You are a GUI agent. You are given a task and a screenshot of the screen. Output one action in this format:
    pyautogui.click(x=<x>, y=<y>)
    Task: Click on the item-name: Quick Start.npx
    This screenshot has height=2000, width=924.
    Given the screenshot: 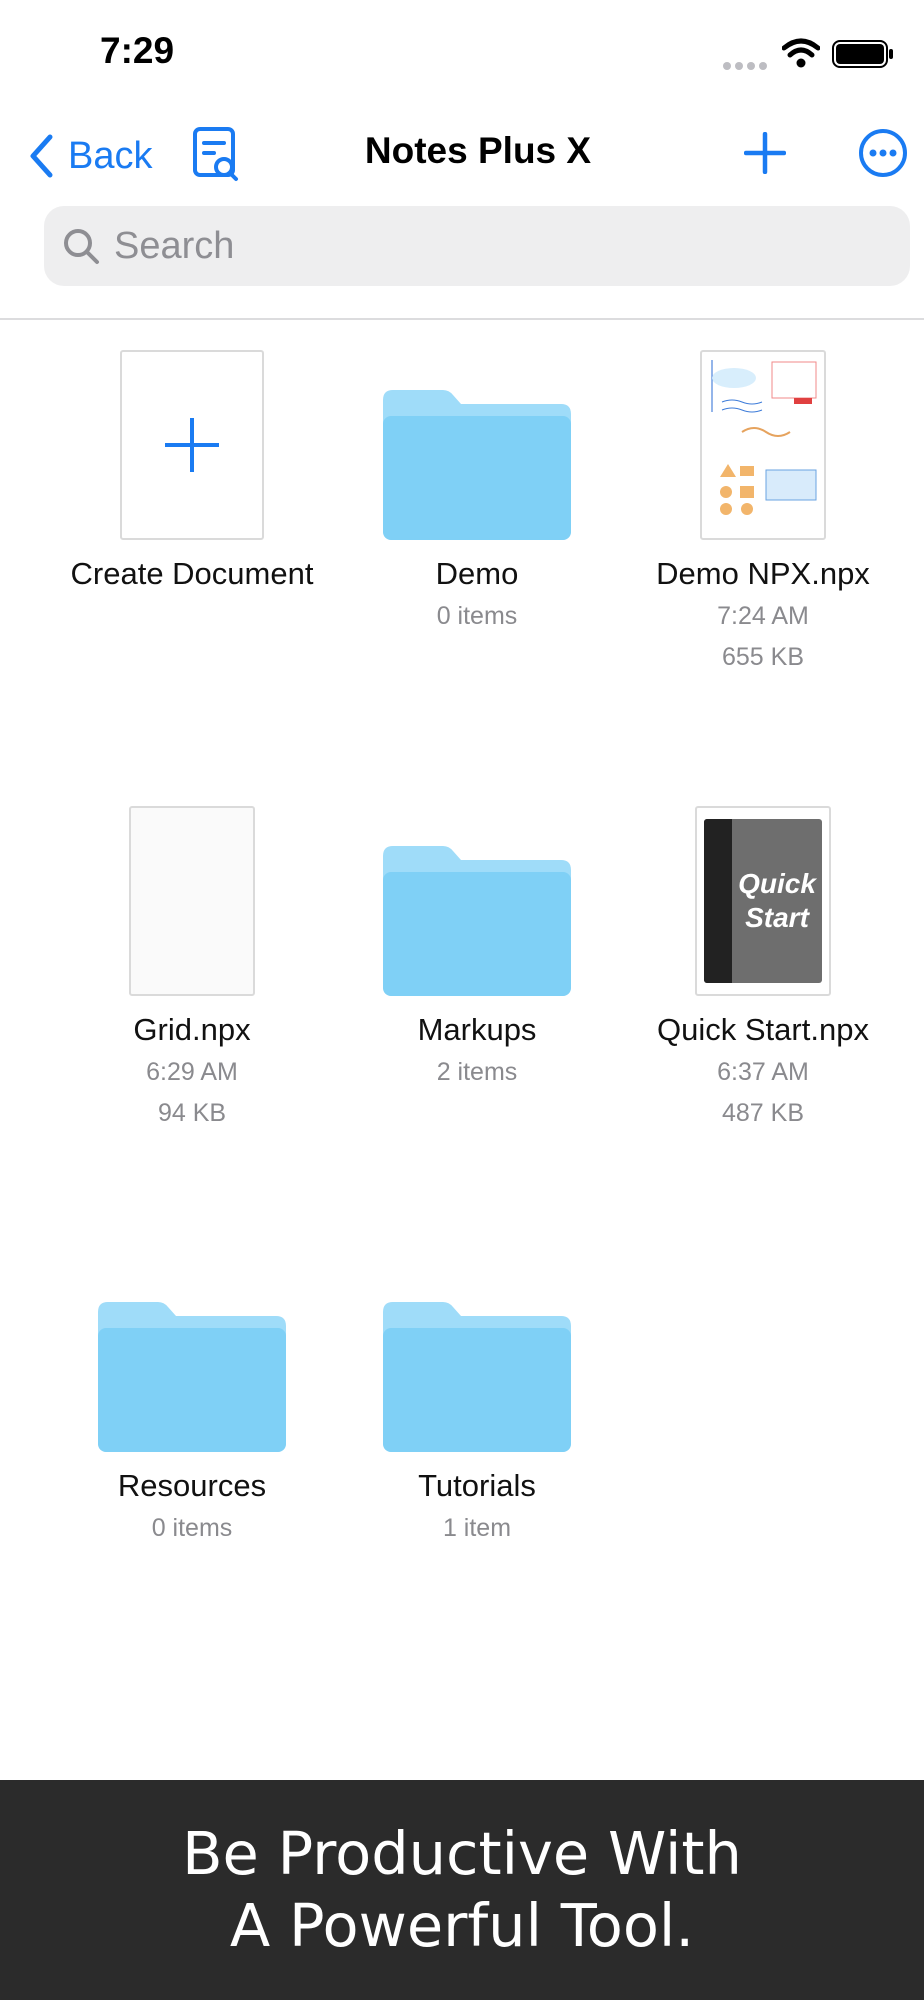 What is the action you would take?
    pyautogui.click(x=763, y=1029)
    